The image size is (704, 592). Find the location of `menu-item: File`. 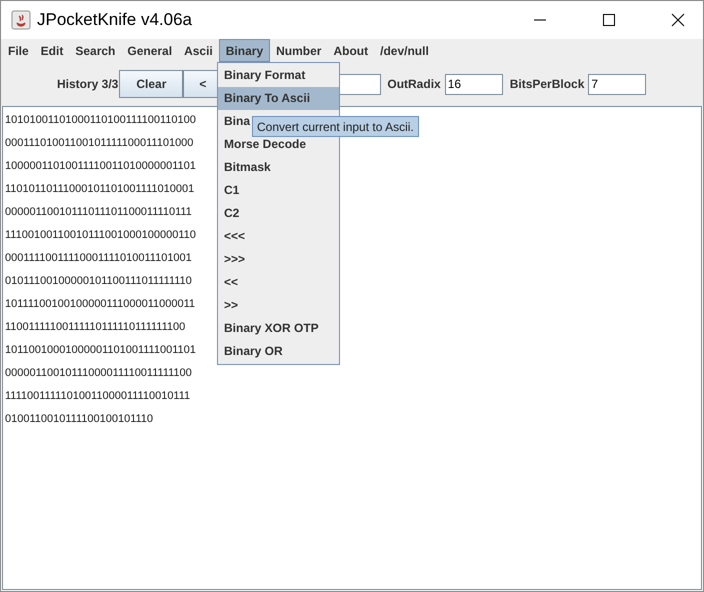

menu-item: File is located at coordinates (18, 50).